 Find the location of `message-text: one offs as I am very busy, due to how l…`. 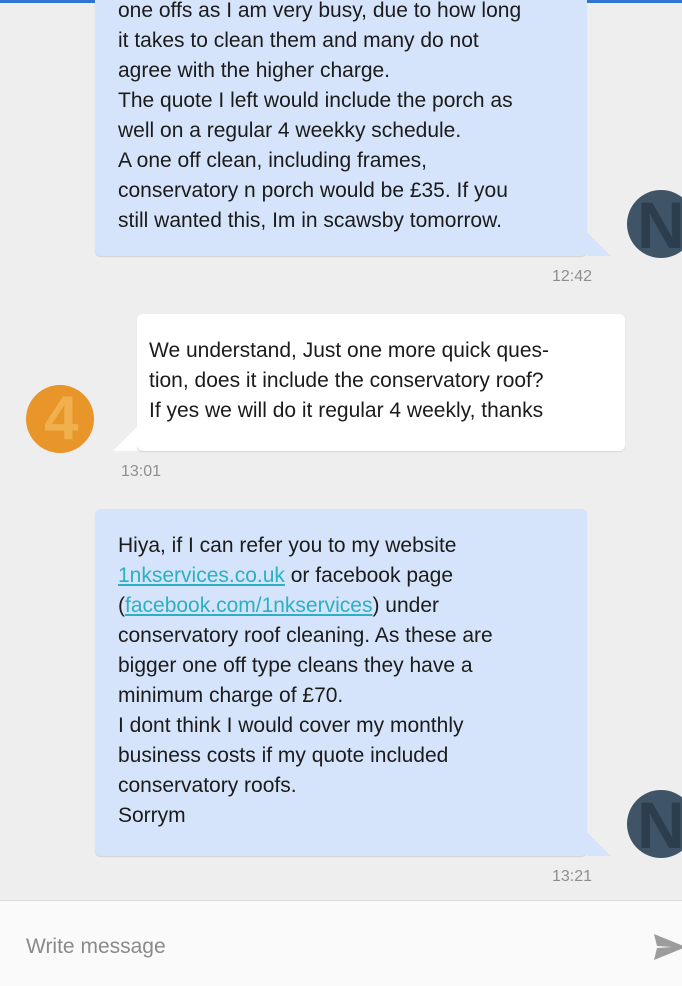

message-text: one offs as I am very busy, due to how l… is located at coordinates (320, 116).